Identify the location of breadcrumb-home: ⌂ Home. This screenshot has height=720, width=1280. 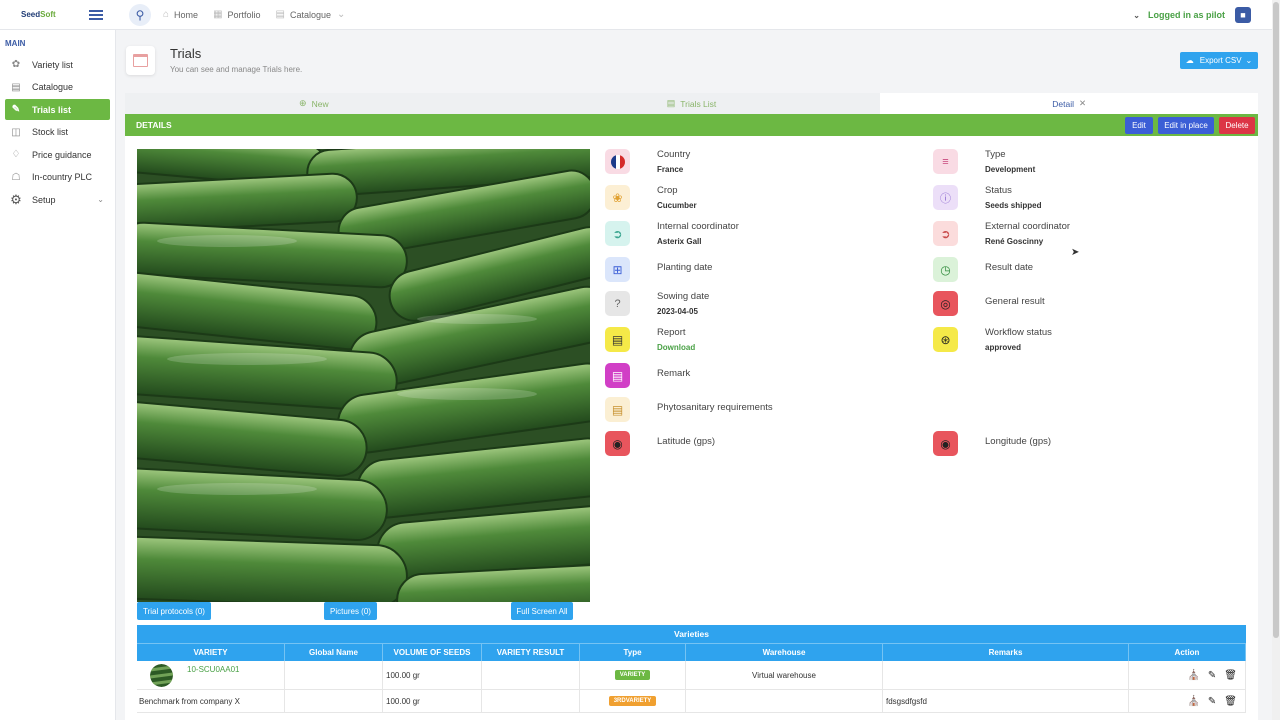
(180, 14).